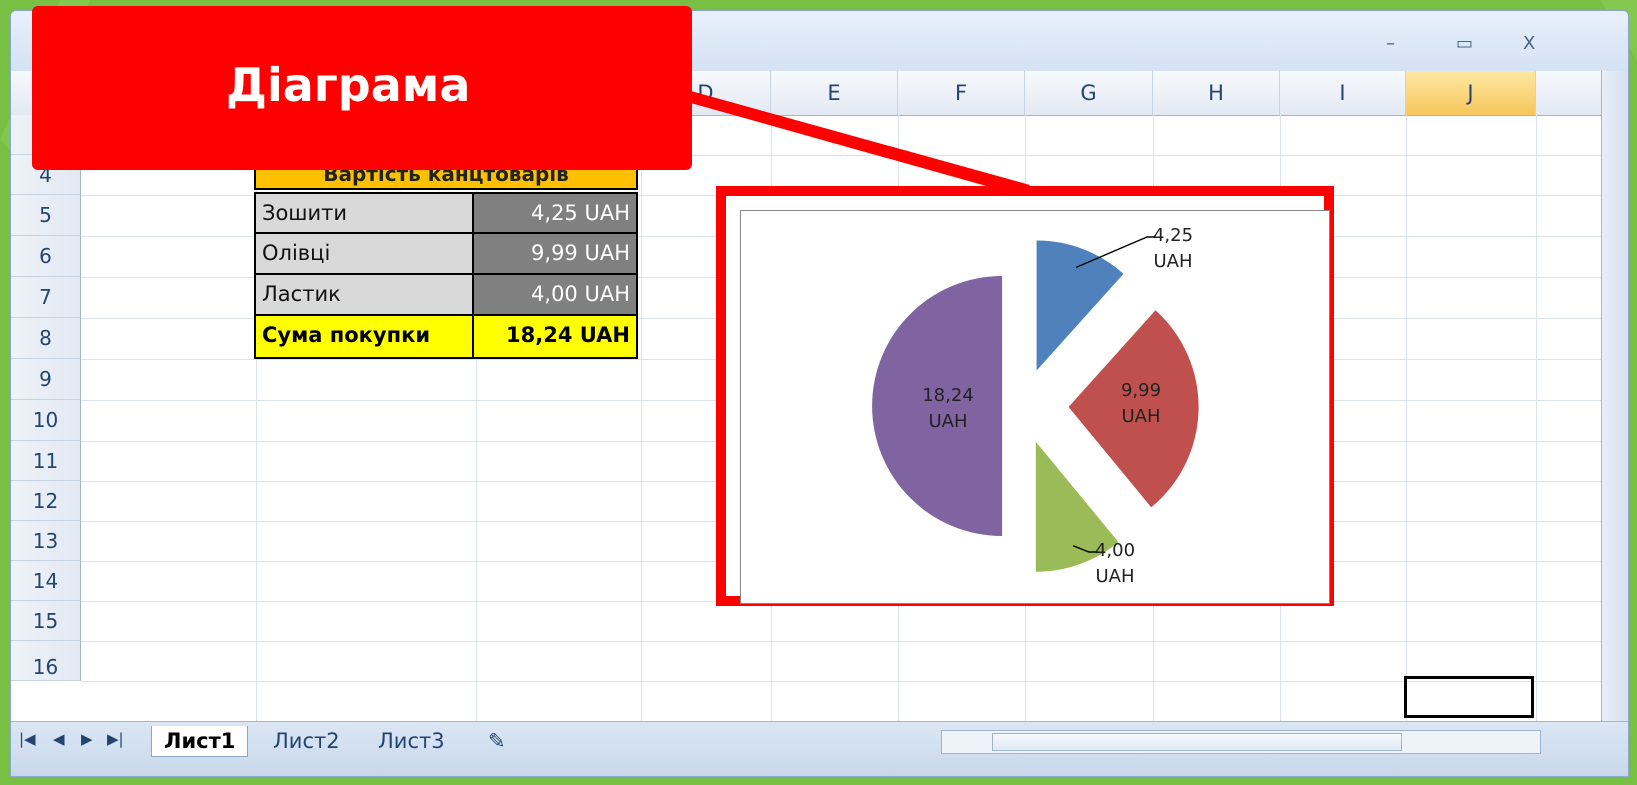 The height and width of the screenshot is (785, 1637). I want to click on callout-title: Діаграма, so click(348, 85).